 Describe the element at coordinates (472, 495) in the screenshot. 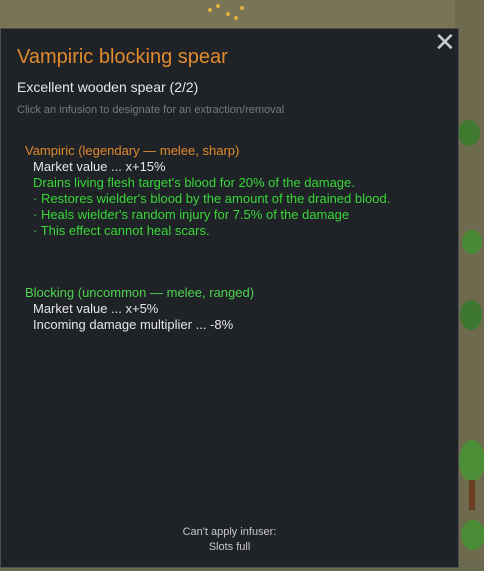

I see `tree-trunk` at that location.